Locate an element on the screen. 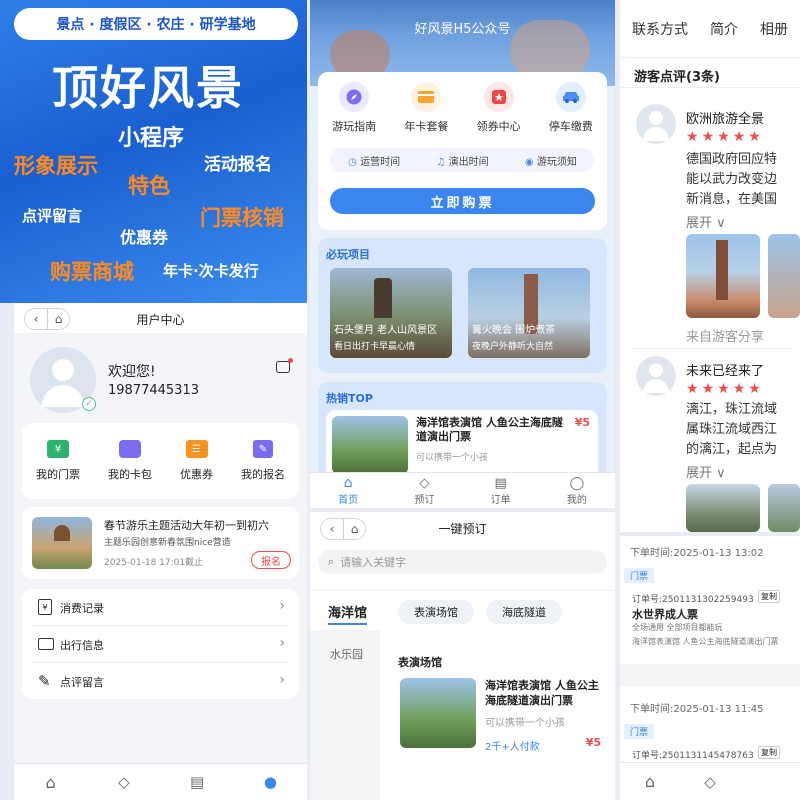  chevron-right-icon: › is located at coordinates (282, 606).